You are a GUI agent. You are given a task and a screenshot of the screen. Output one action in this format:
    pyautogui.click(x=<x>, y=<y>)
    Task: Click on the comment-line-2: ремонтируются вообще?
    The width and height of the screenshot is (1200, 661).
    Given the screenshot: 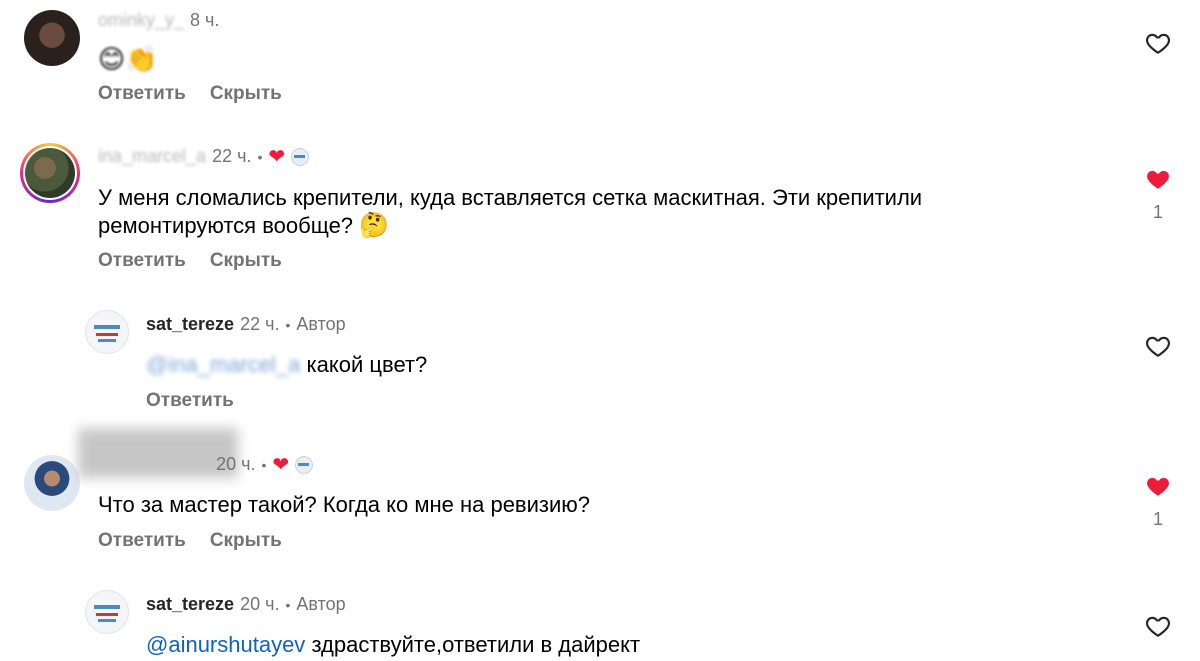 What is the action you would take?
    pyautogui.click(x=226, y=225)
    